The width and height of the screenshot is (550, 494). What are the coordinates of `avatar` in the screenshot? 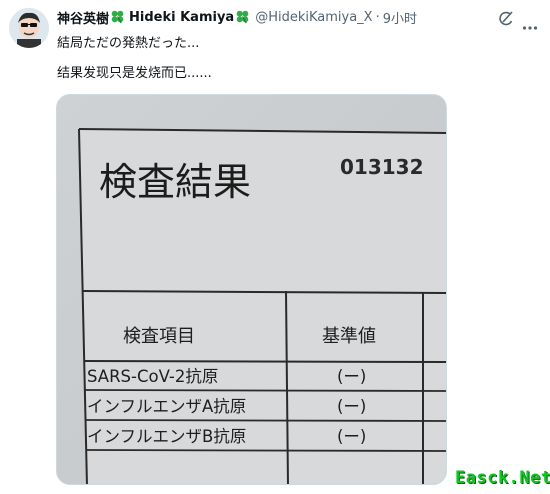 It's located at (29, 28).